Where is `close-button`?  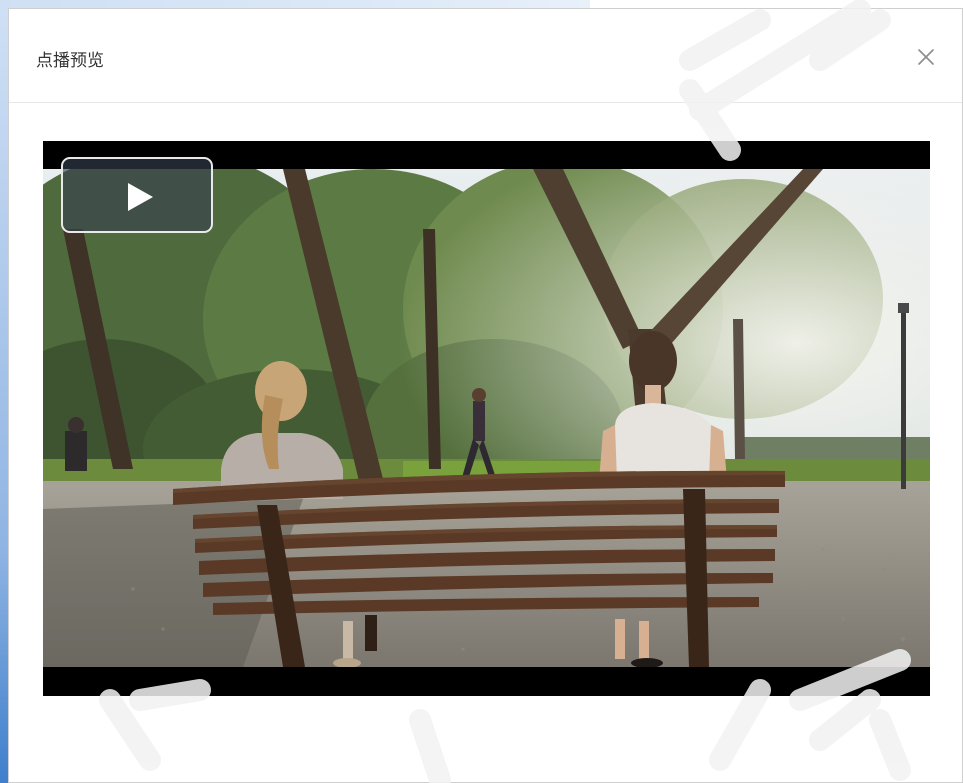 close-button is located at coordinates (926, 57).